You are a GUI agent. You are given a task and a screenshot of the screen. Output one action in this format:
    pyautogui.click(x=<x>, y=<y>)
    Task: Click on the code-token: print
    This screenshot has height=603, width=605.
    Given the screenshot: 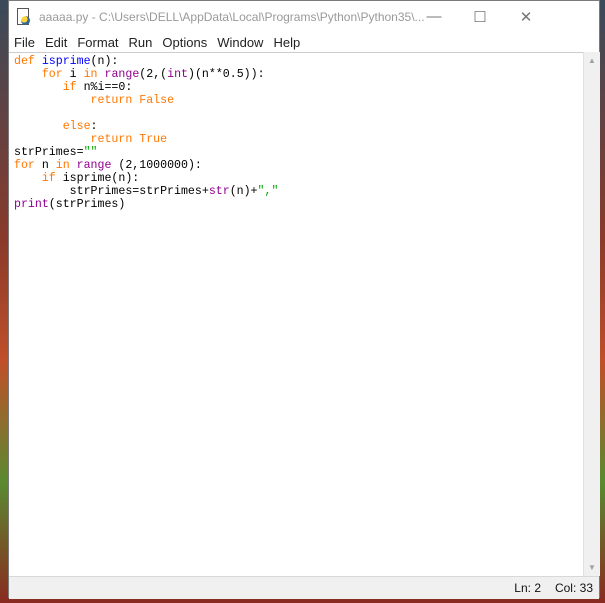 What is the action you would take?
    pyautogui.click(x=31, y=204)
    